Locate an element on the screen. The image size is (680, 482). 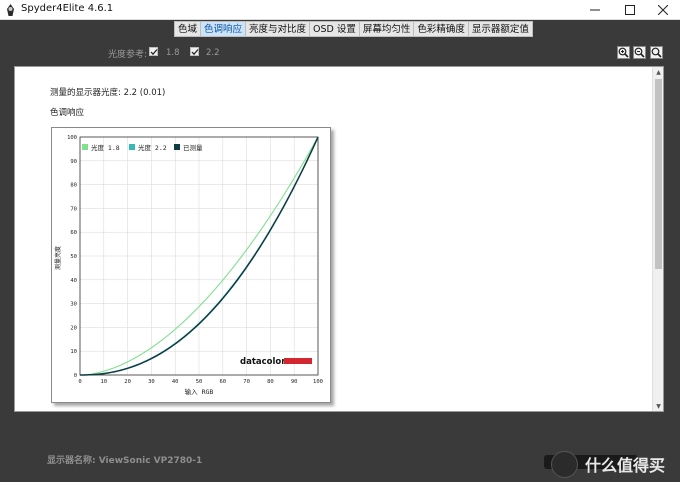
tab-screen-uniformity: 屏幕均匀性 is located at coordinates (387, 29).